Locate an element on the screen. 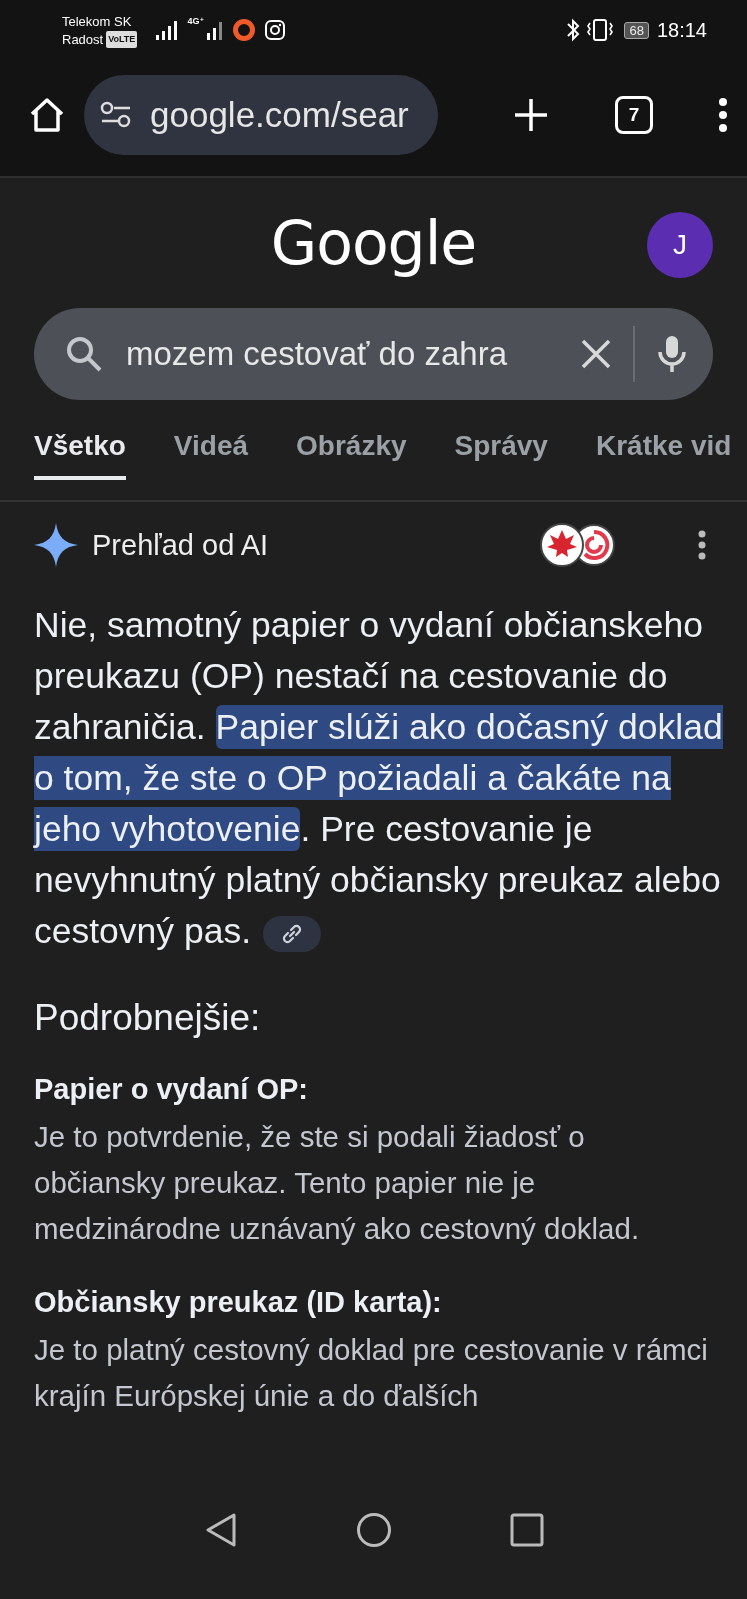 The image size is (747, 1599). address-bar: google.com/sear is located at coordinates (261, 115).